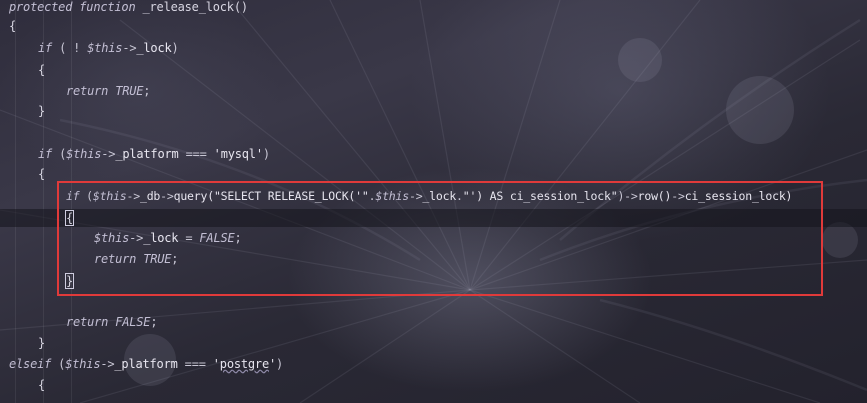 The image size is (867, 403). I want to click on code-line-2: {, so click(12, 26).